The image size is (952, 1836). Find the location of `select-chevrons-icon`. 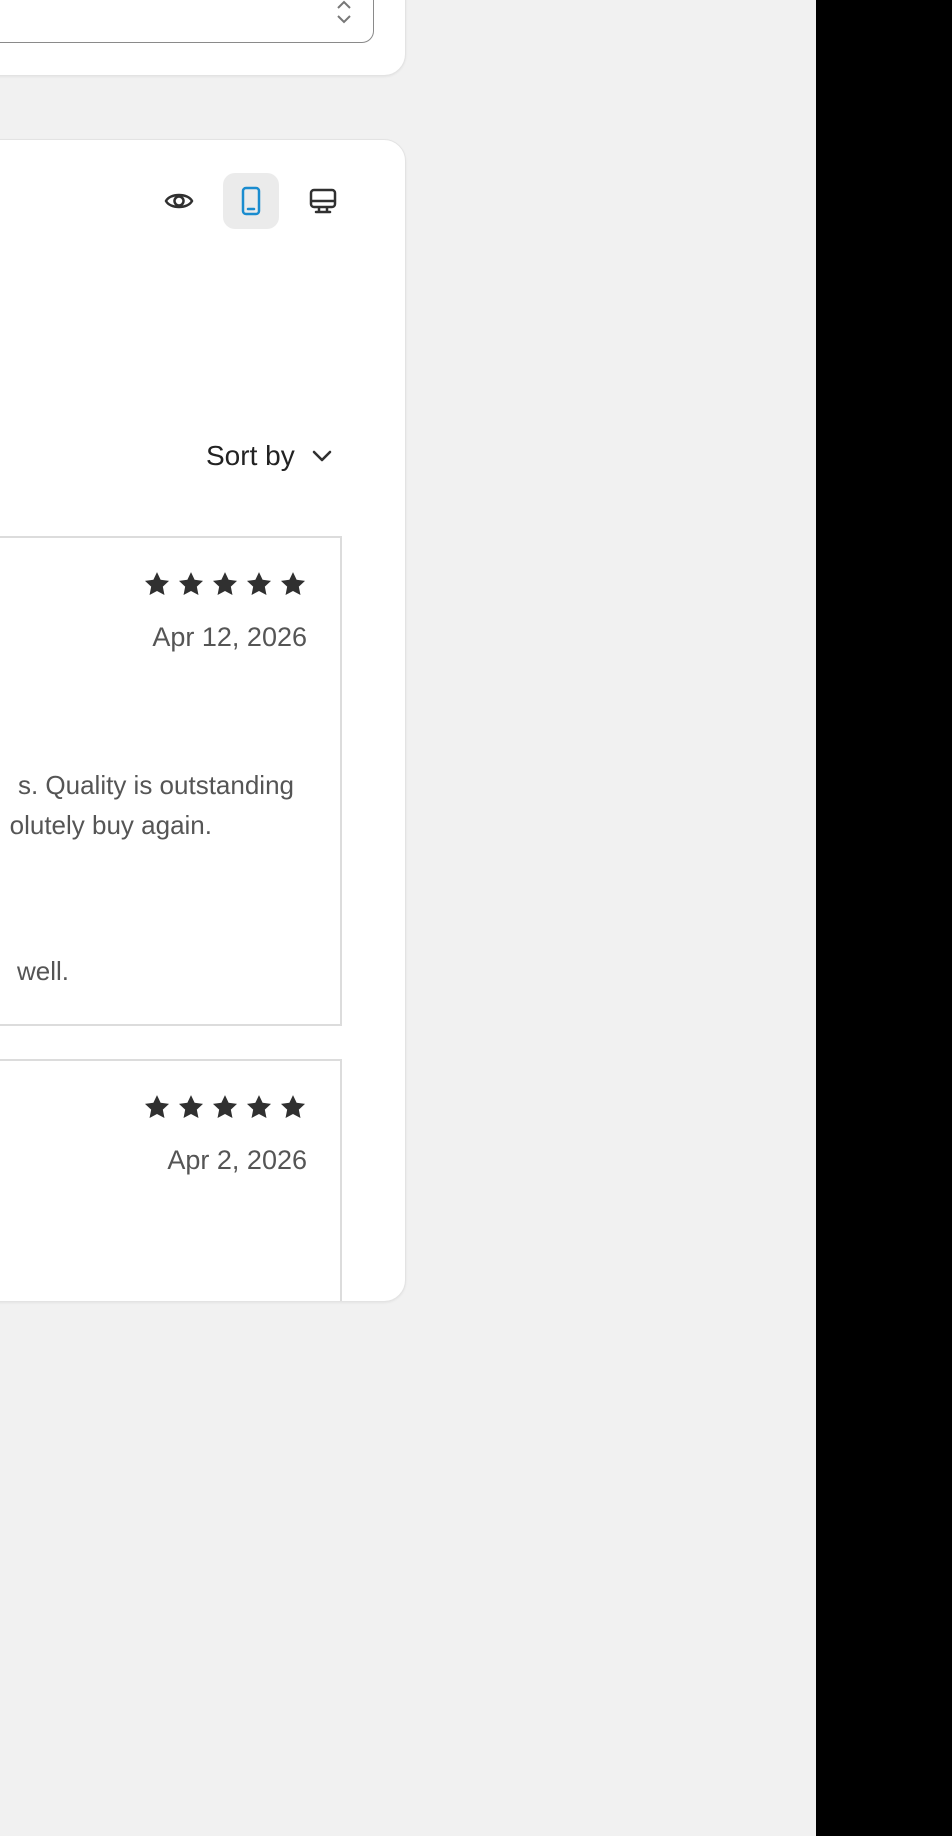

select-chevrons-icon is located at coordinates (344, 12).